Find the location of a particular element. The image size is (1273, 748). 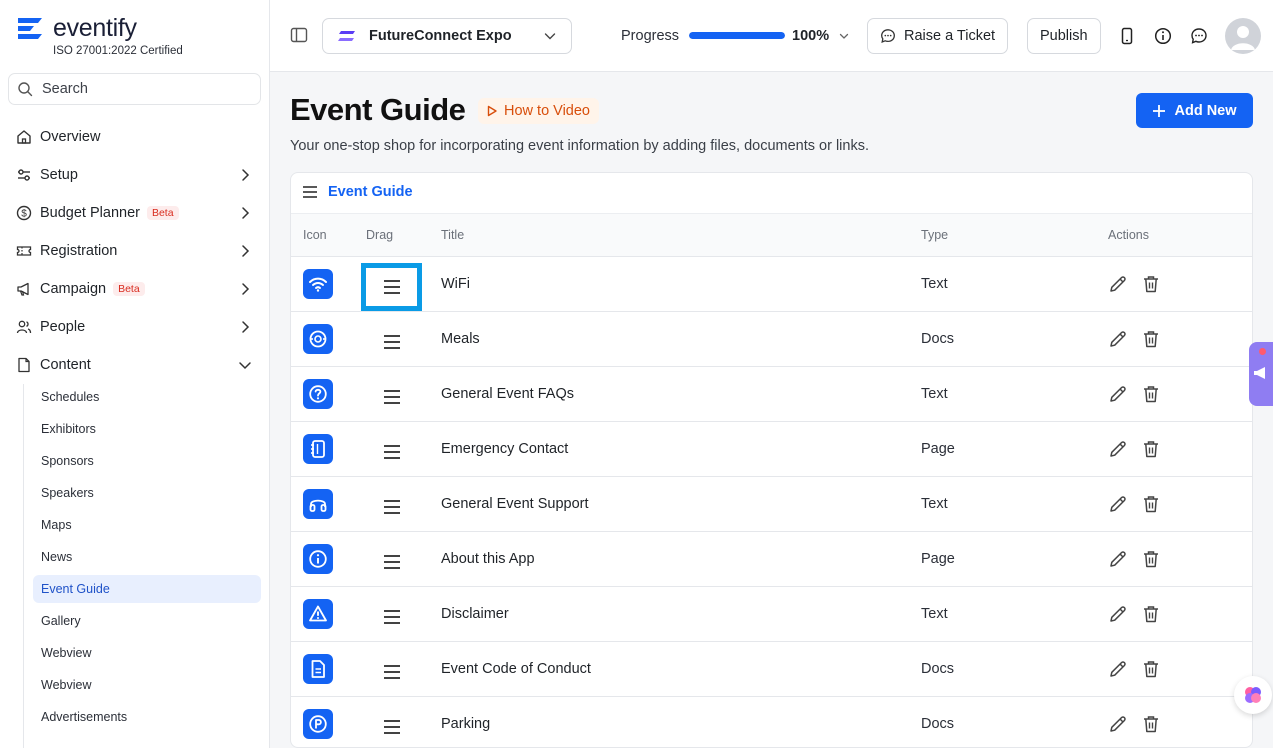

progress-bar is located at coordinates (737, 35).